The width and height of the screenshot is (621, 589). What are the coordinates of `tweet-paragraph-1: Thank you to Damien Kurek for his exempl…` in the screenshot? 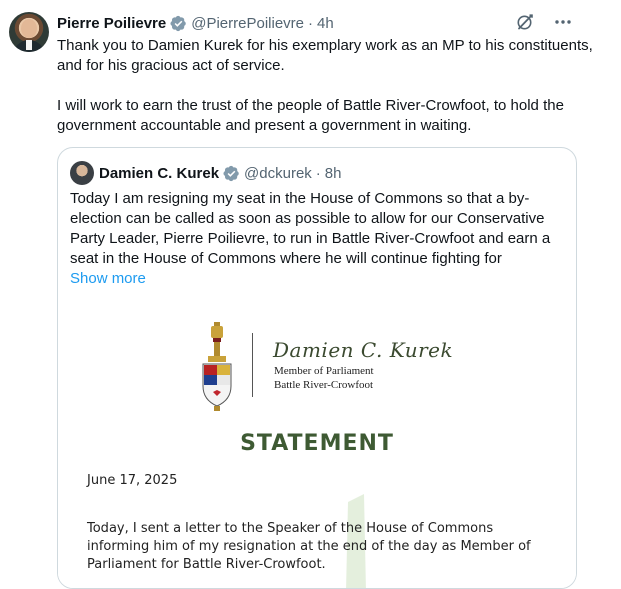 It's located at (325, 55).